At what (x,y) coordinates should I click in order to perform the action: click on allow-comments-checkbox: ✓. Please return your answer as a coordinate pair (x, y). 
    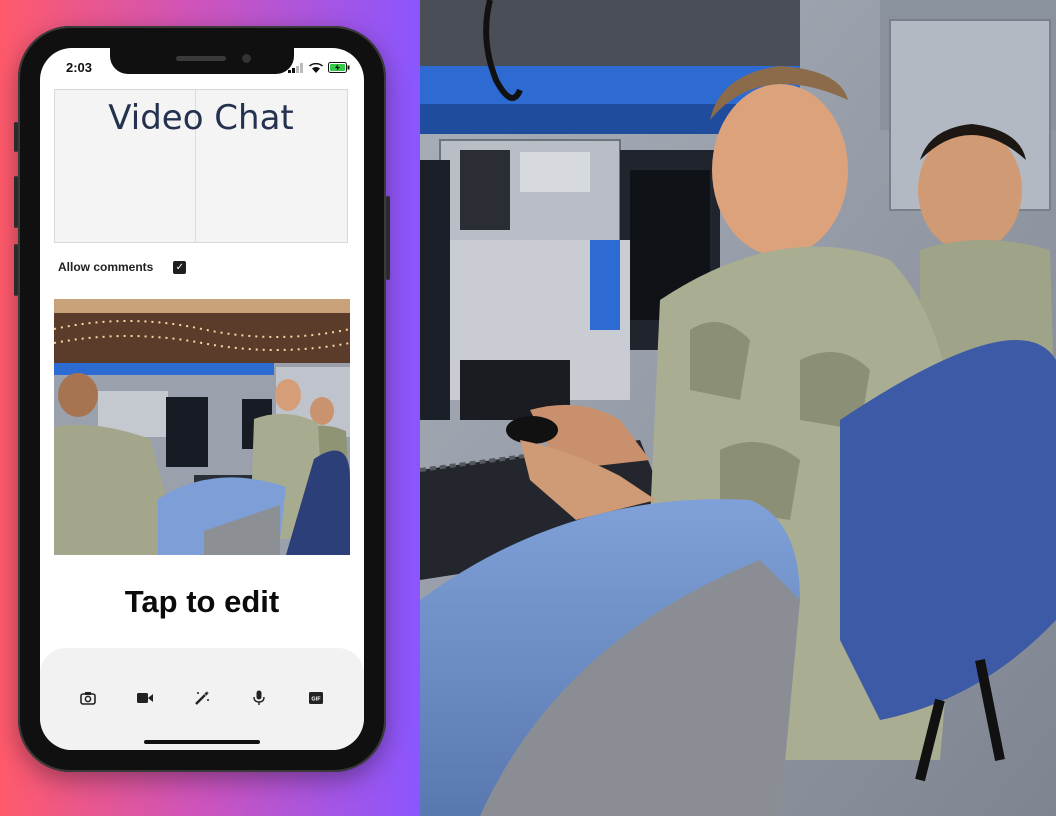
    Looking at the image, I should click on (180, 267).